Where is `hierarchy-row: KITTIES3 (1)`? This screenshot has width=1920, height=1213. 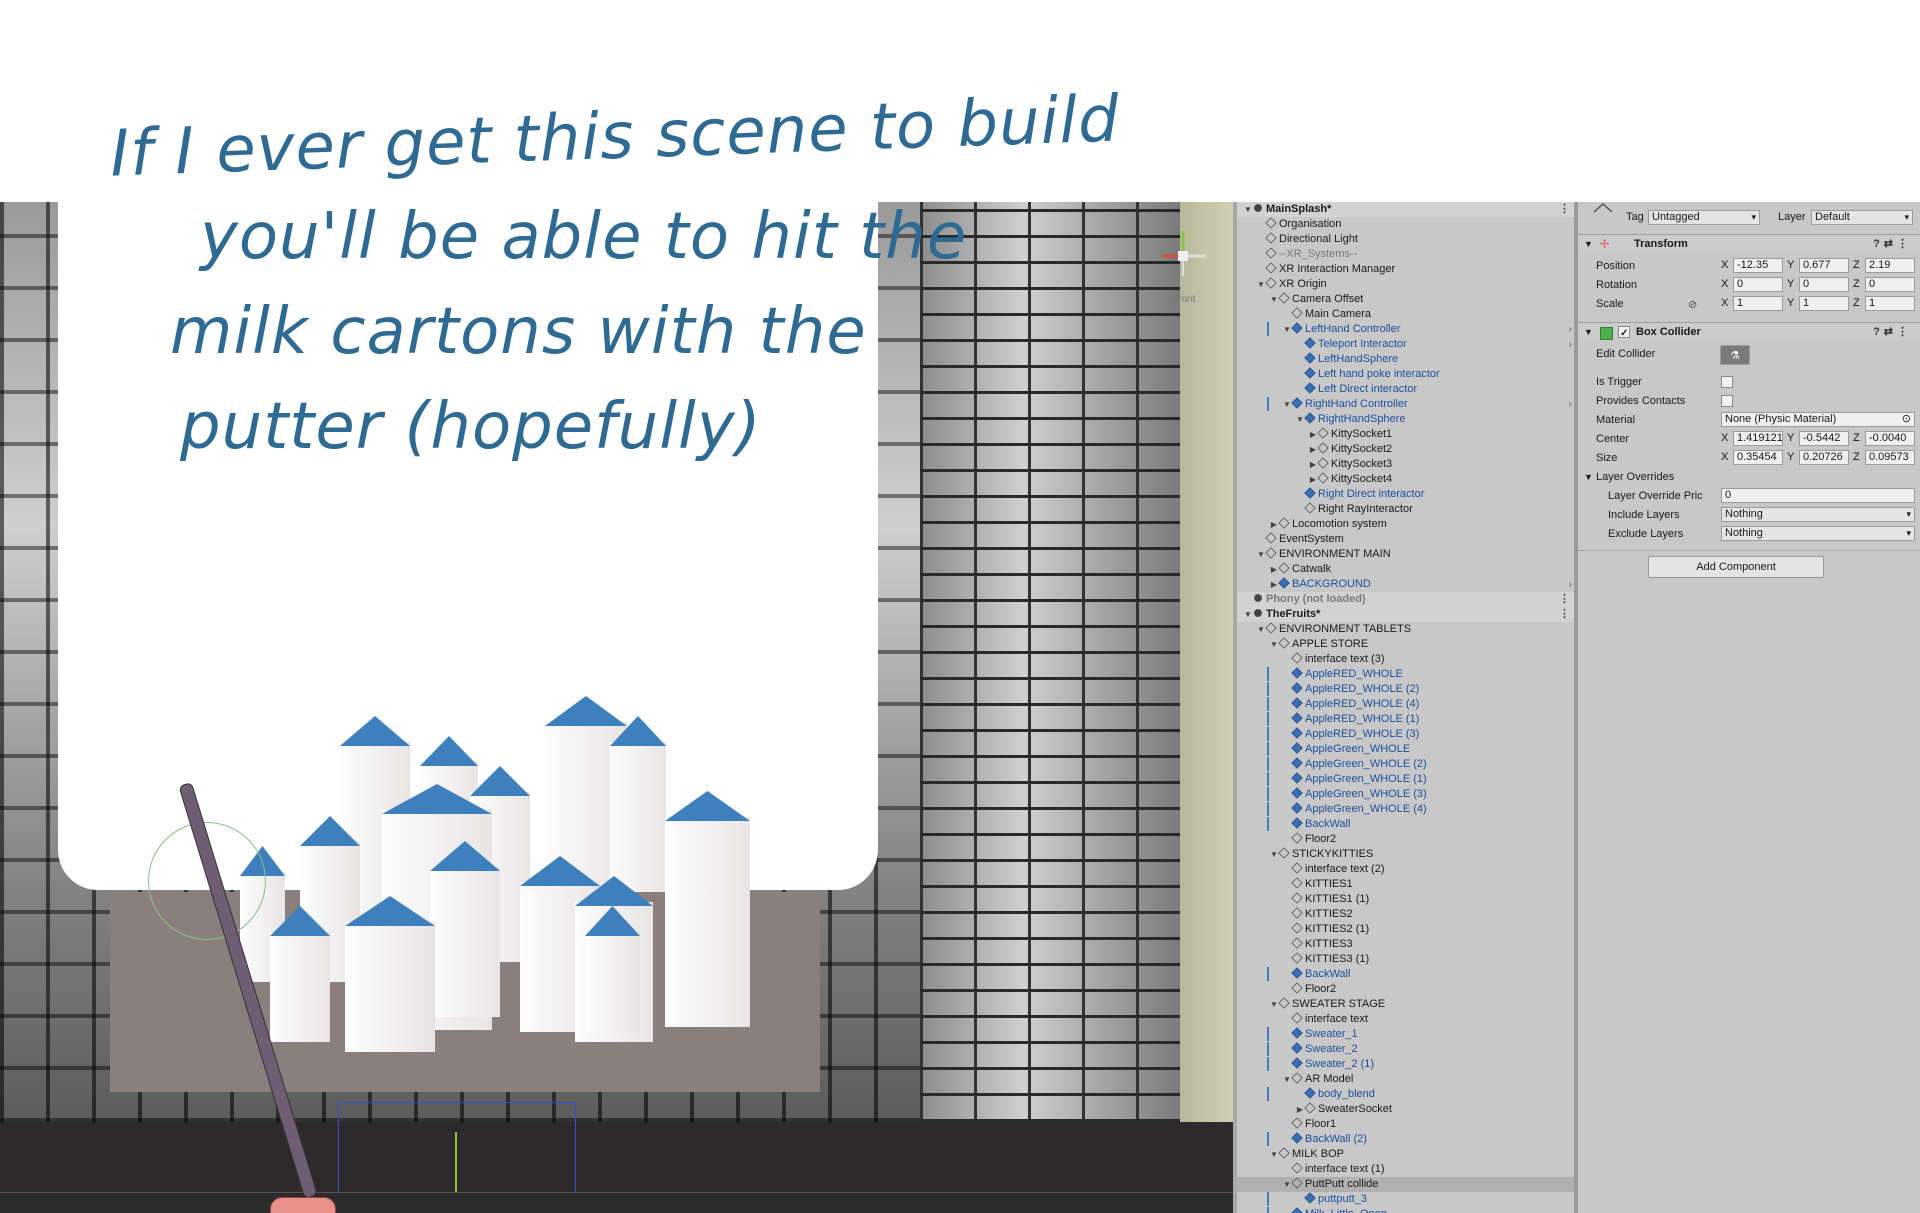 hierarchy-row: KITTIES3 (1) is located at coordinates (1407, 959).